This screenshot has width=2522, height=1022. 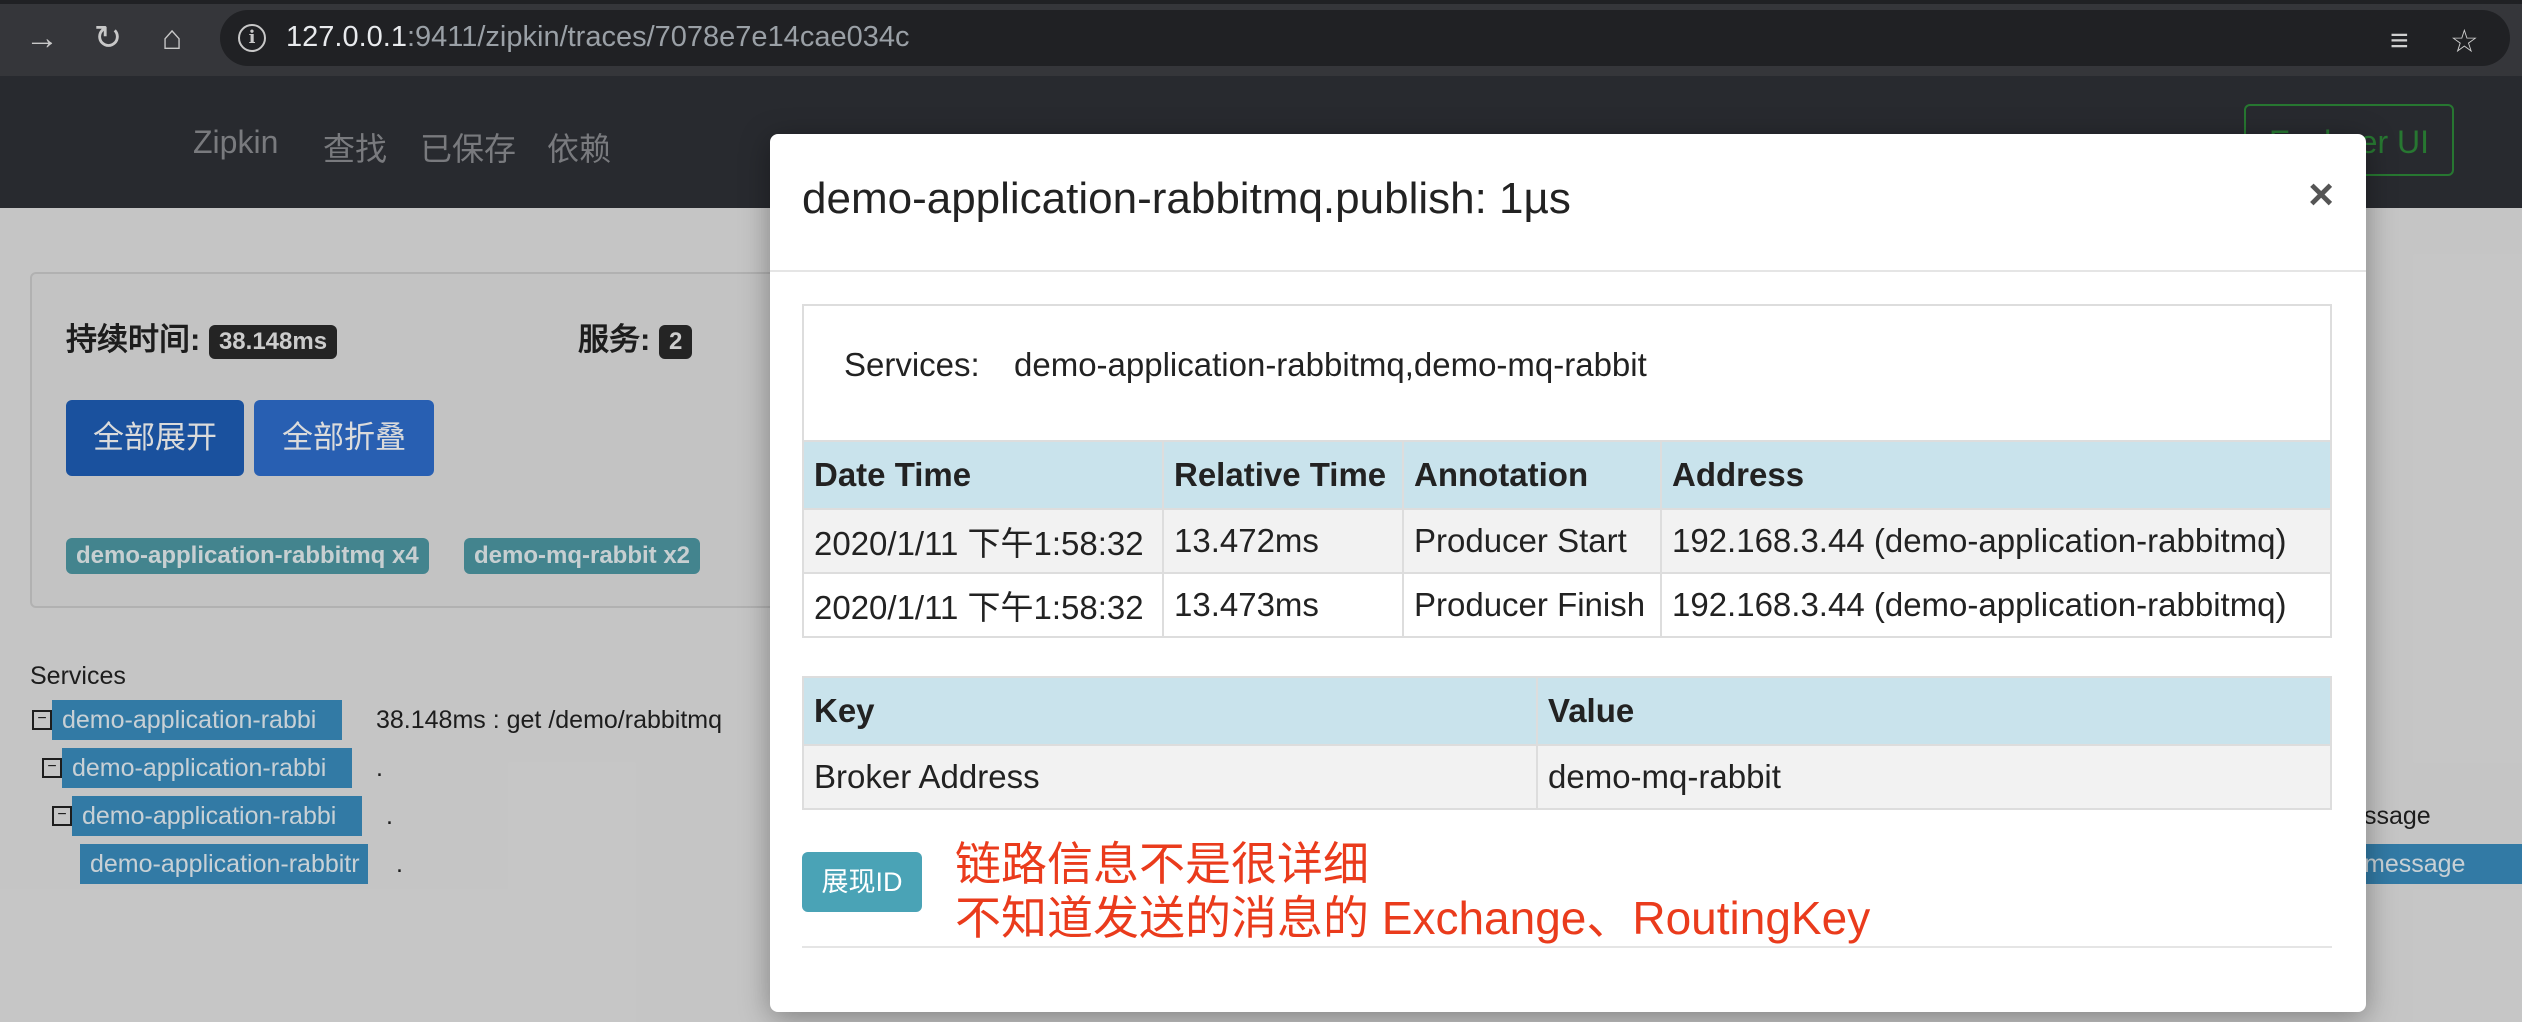 What do you see at coordinates (1567, 947) in the screenshot?
I see `modal-footer-divider` at bounding box center [1567, 947].